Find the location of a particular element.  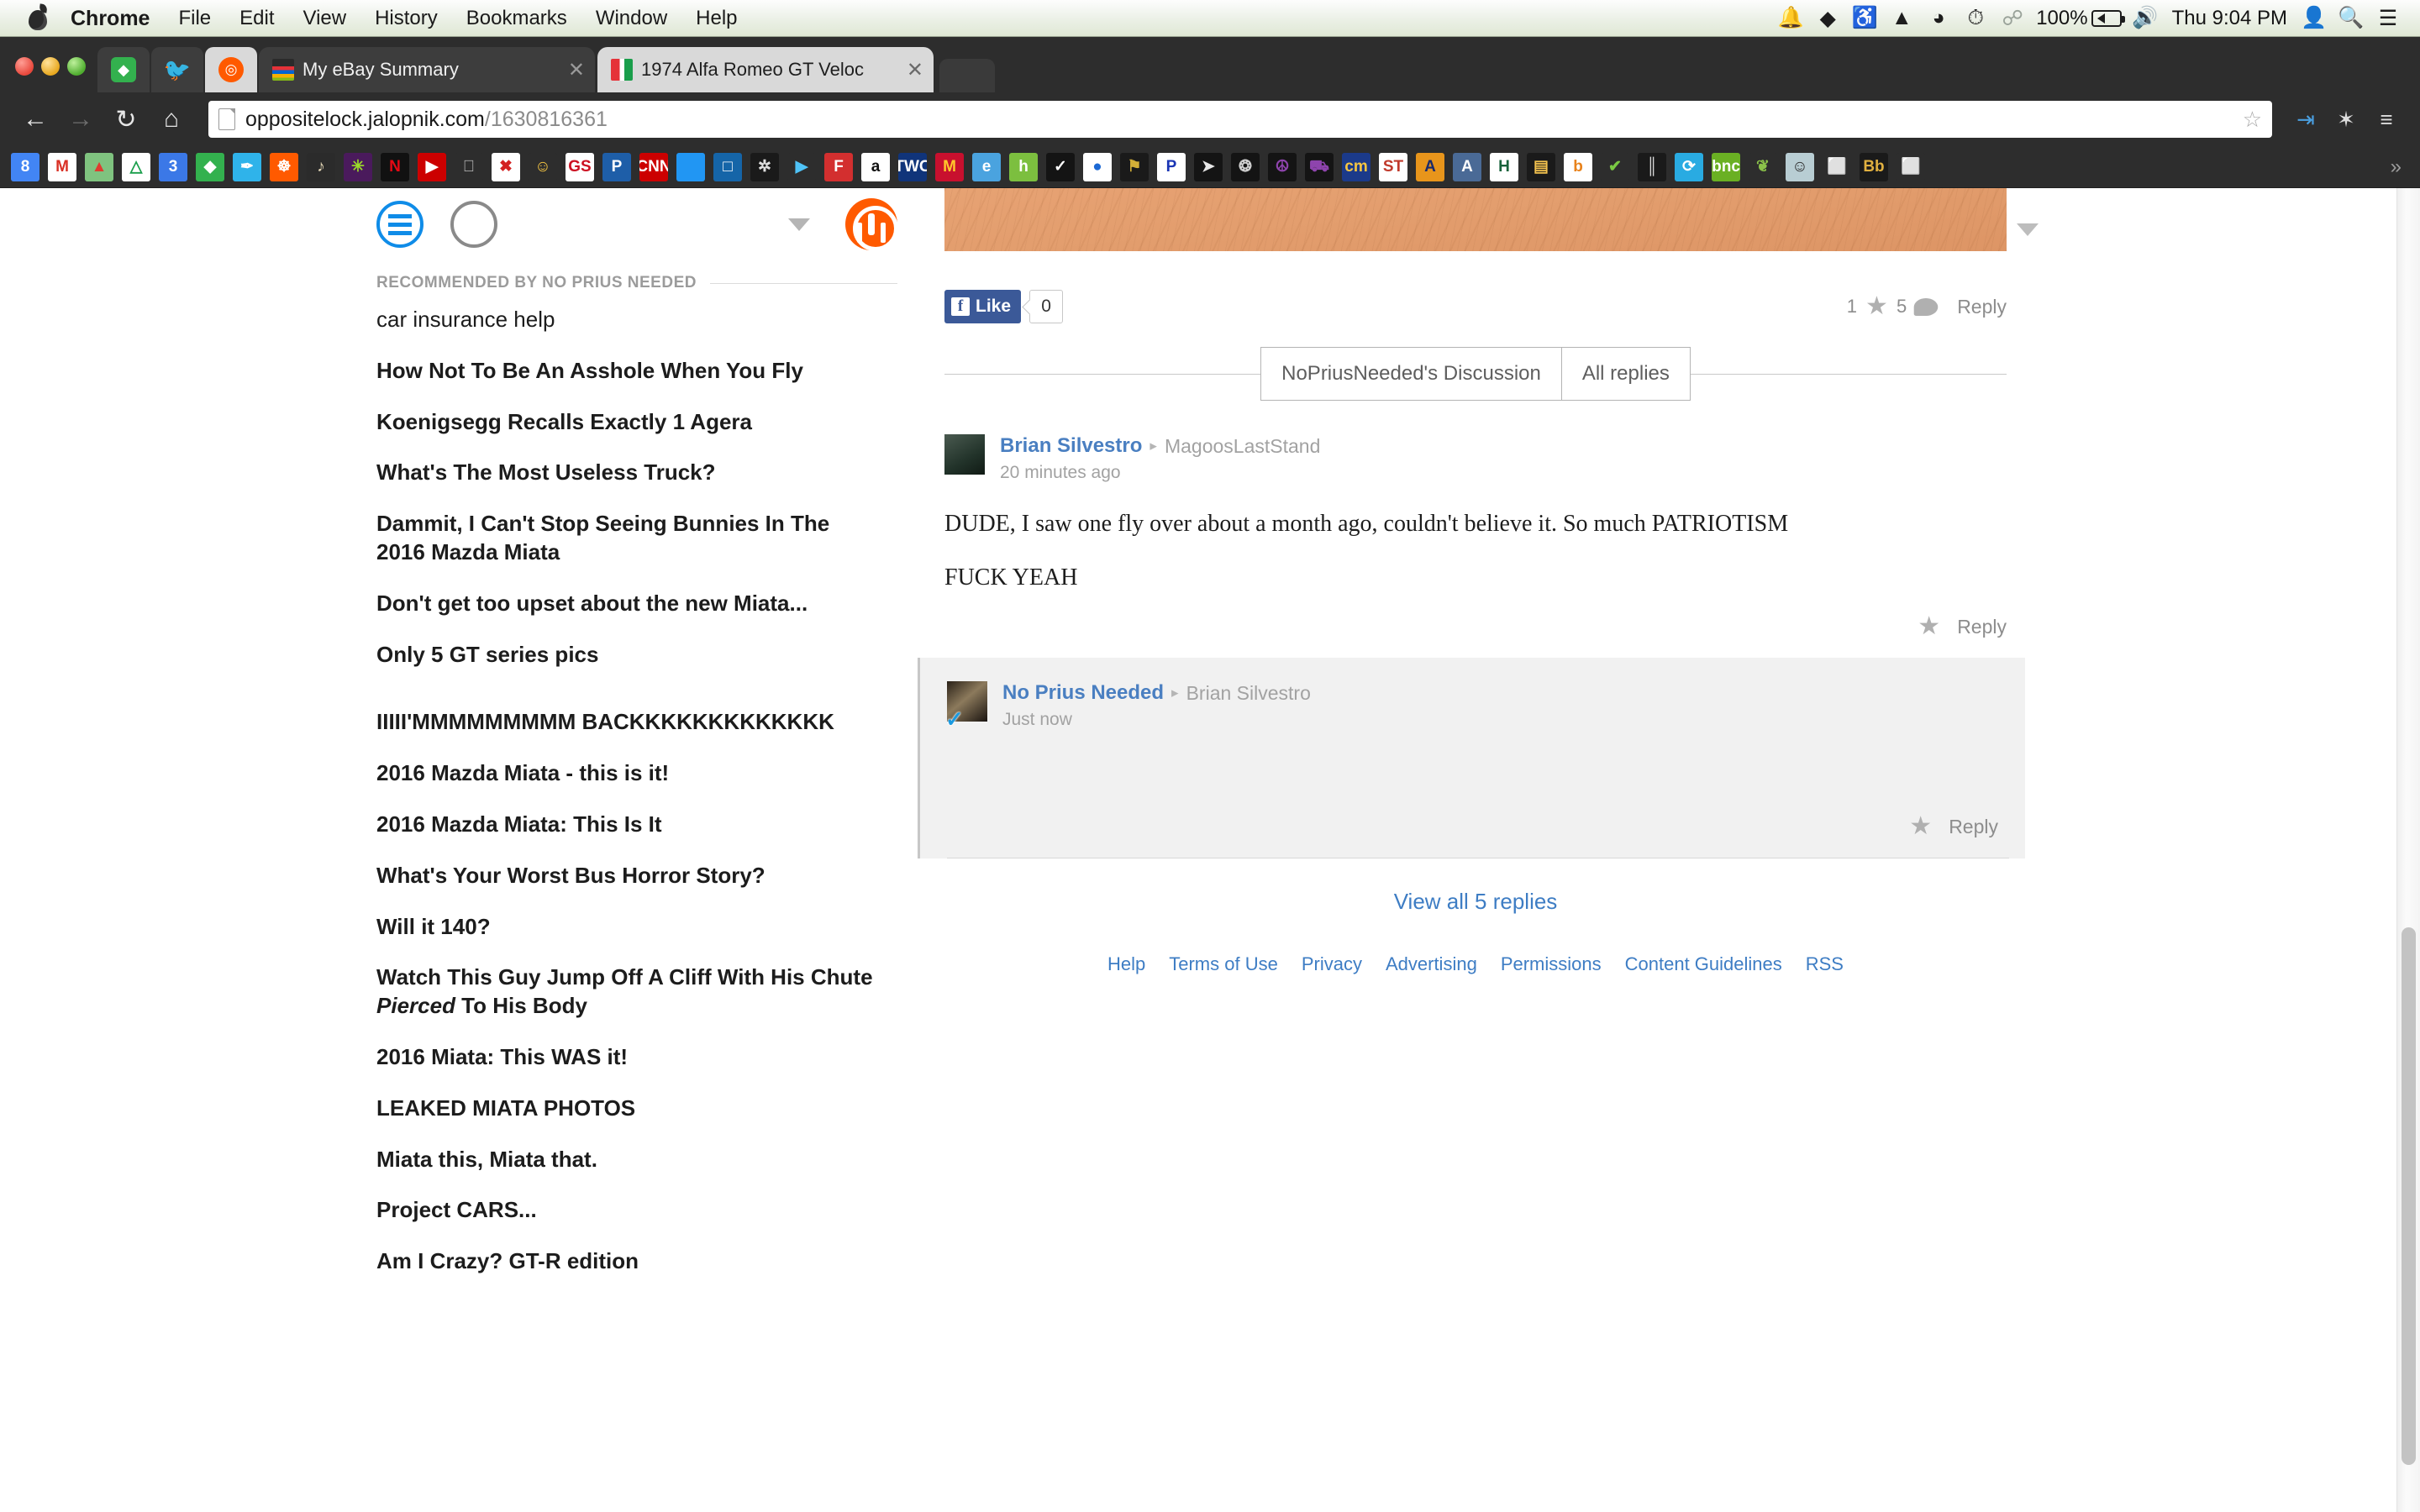

bookmark-twc: TWC is located at coordinates (912, 166).